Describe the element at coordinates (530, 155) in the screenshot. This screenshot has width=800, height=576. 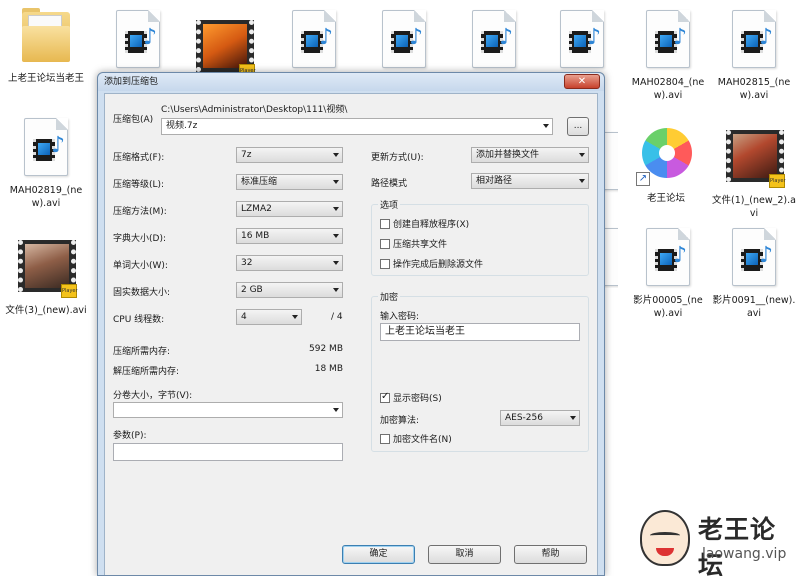
I see `update-select: 添加并替换文件` at that location.